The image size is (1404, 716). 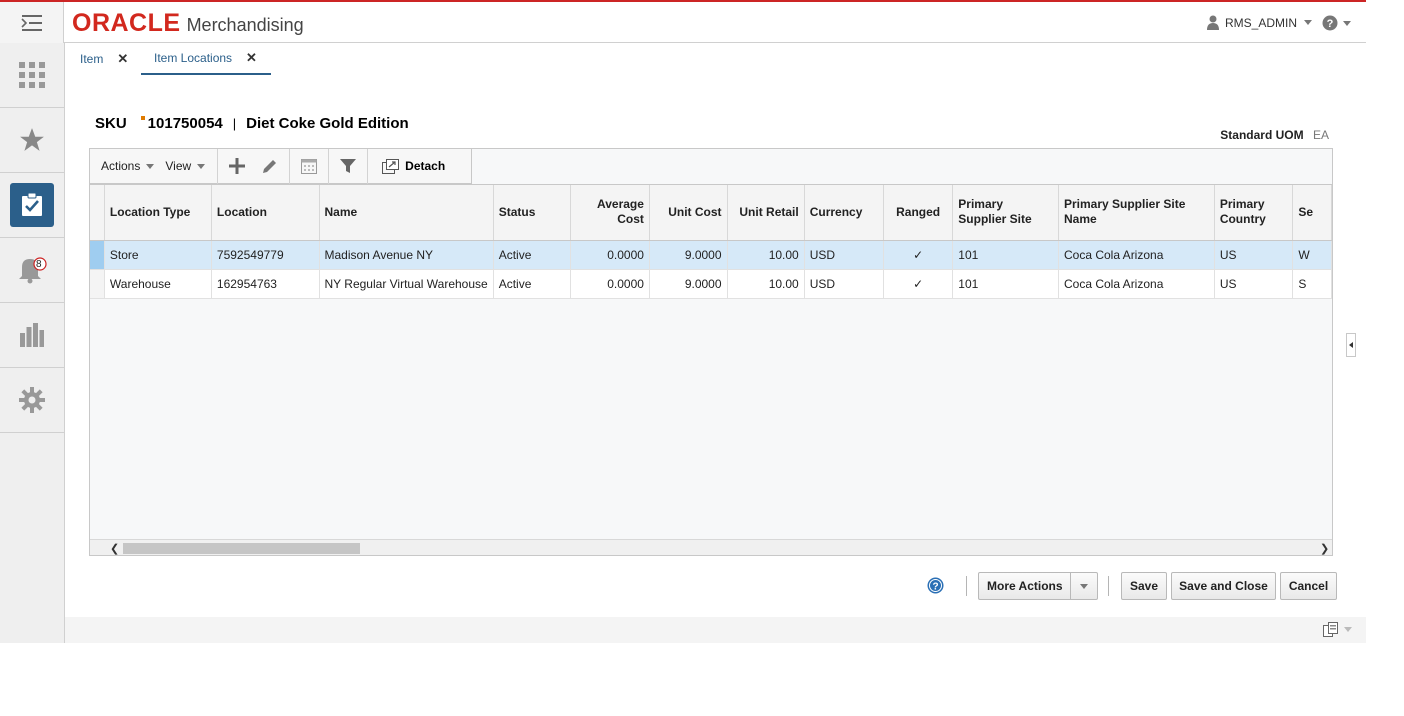 I want to click on column-header: Name, so click(x=406, y=213).